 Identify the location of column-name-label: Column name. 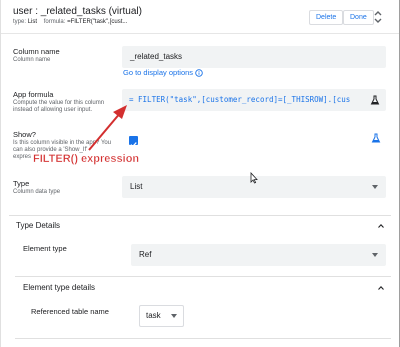
(36, 51).